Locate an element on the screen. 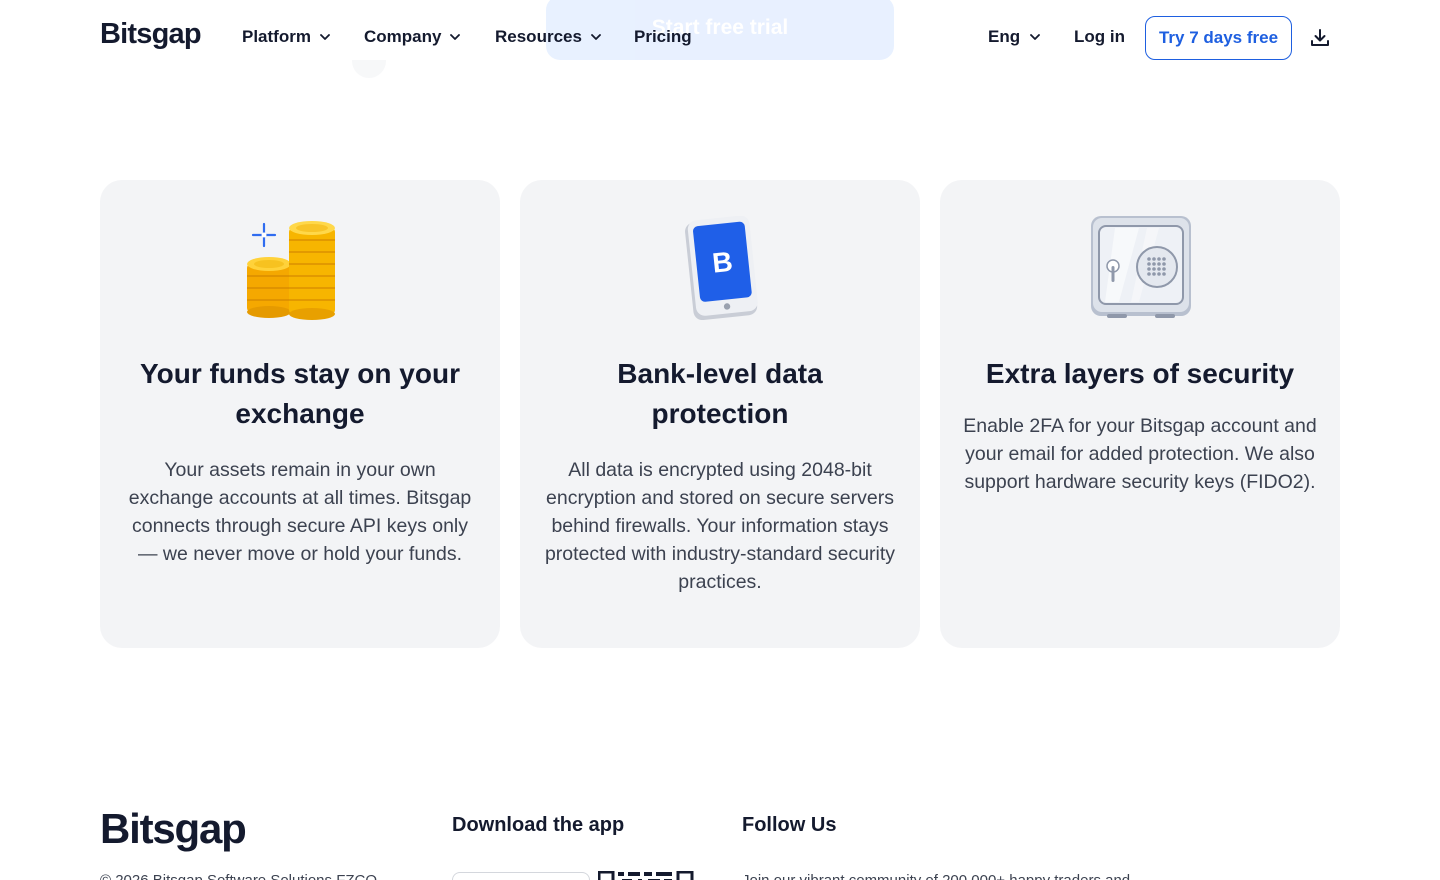 This screenshot has height=880, width=1440. nav-company-label: Company is located at coordinates (403, 36).